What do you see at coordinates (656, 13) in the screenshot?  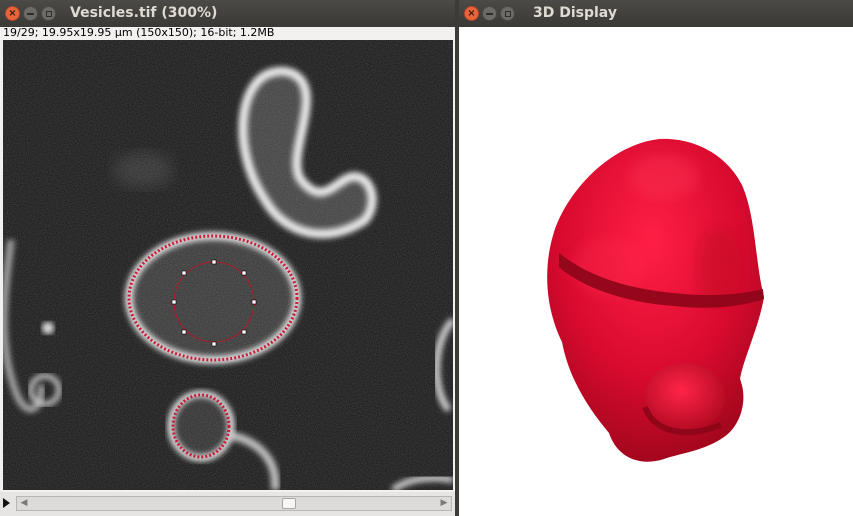 I see `3d-display-titlebar: × 3D Display` at bounding box center [656, 13].